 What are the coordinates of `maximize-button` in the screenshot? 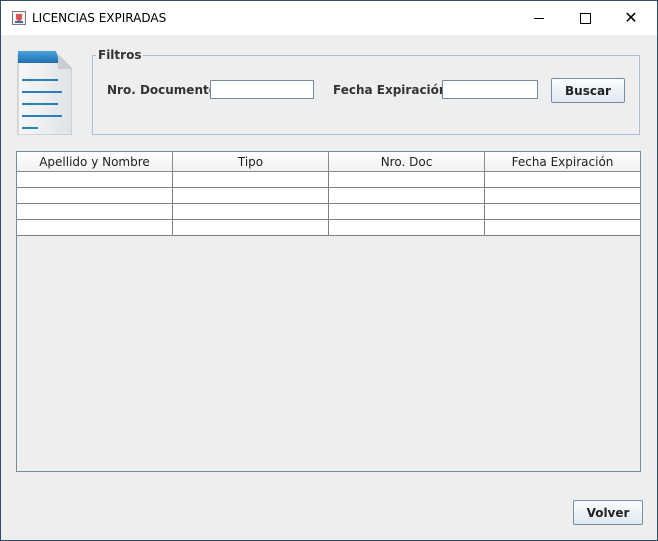 It's located at (585, 18).